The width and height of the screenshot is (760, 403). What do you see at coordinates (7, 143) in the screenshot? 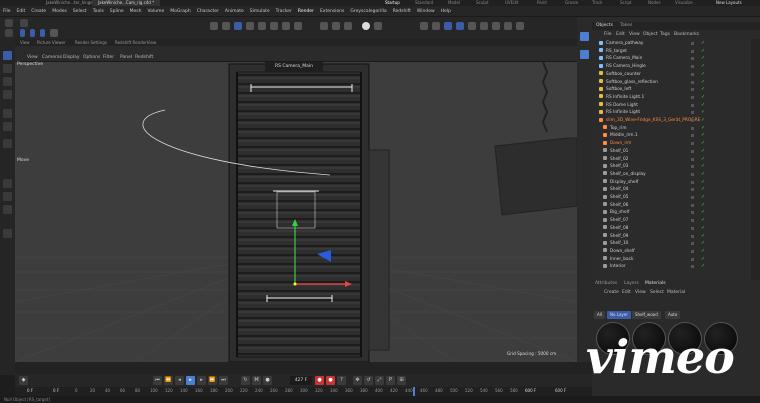
I see `soft-selection-icon` at bounding box center [7, 143].